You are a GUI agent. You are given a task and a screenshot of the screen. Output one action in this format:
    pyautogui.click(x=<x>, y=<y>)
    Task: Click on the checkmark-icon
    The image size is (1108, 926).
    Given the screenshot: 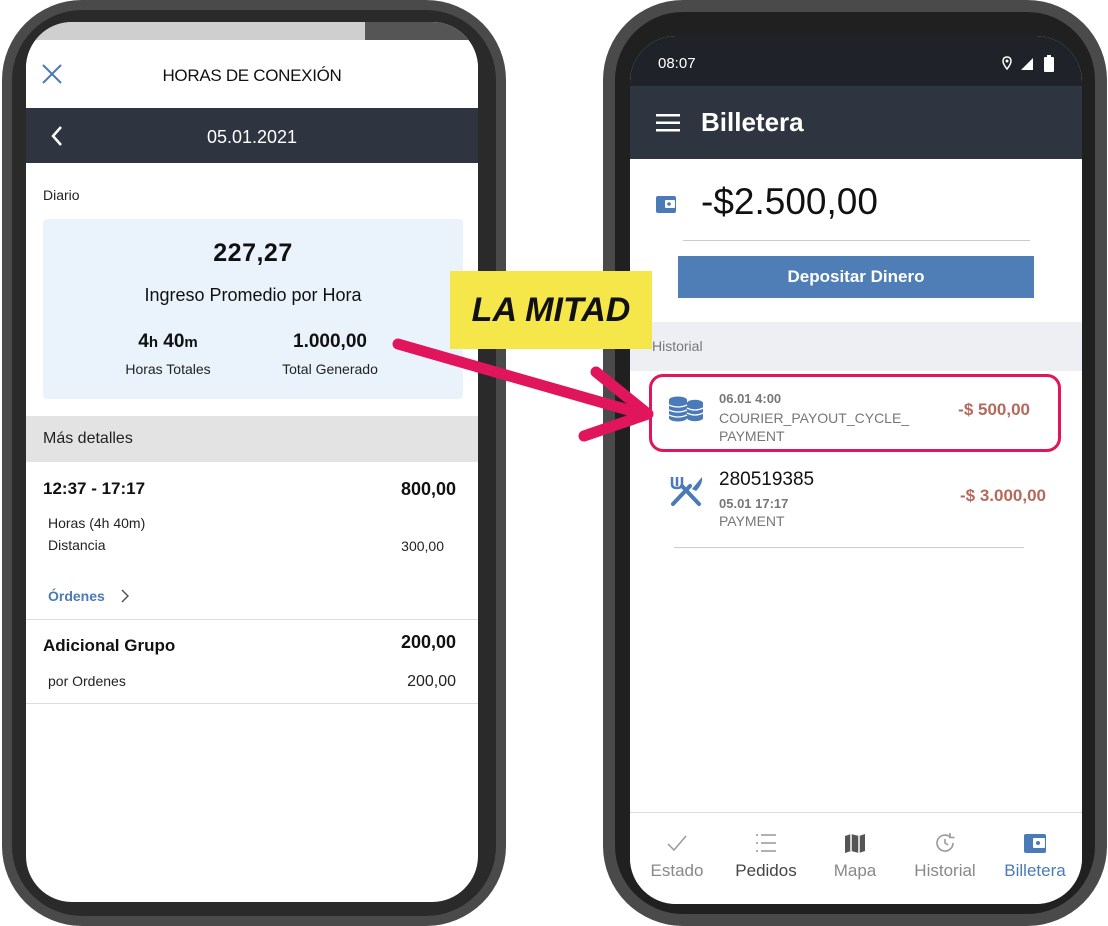 What is the action you would take?
    pyautogui.click(x=677, y=843)
    